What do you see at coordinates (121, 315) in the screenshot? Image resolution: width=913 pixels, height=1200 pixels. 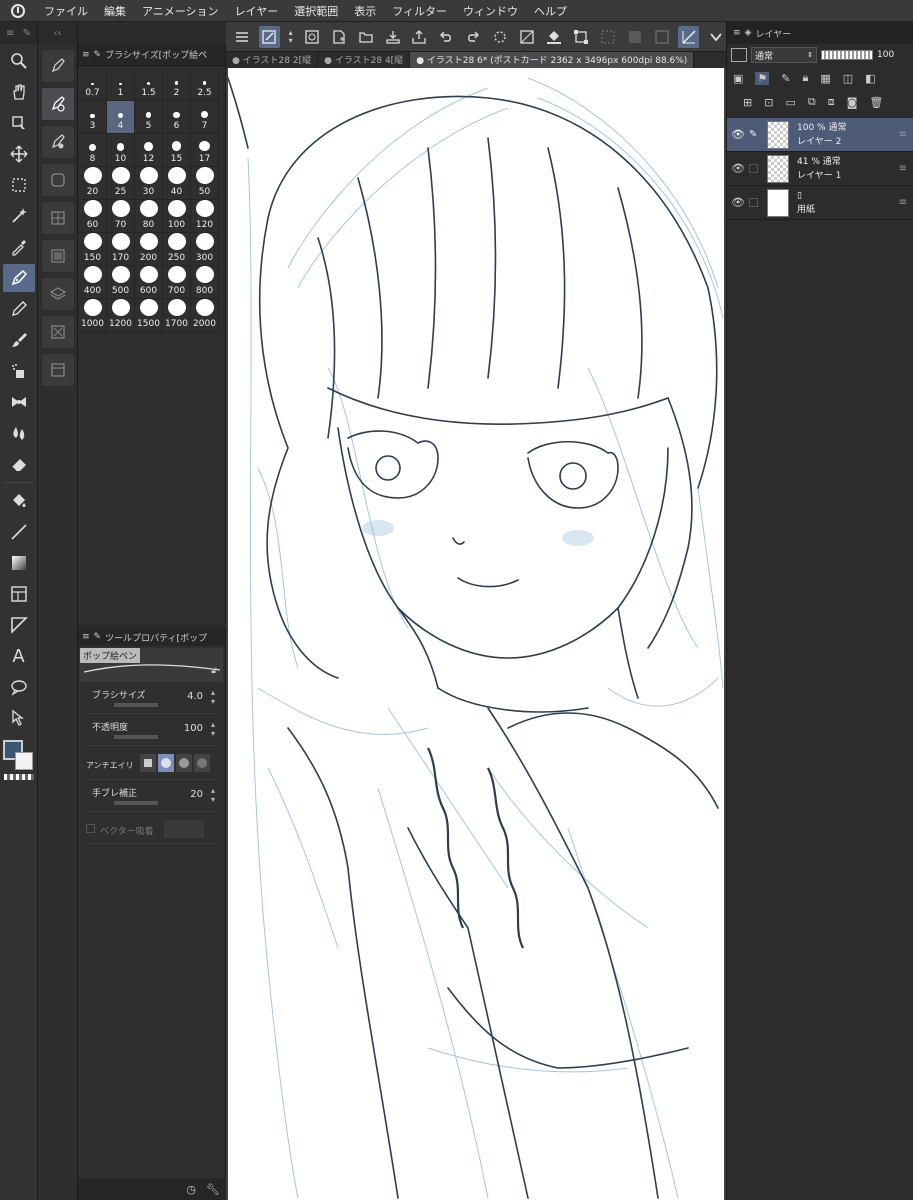 I see `brush-size-cell: 1200` at bounding box center [121, 315].